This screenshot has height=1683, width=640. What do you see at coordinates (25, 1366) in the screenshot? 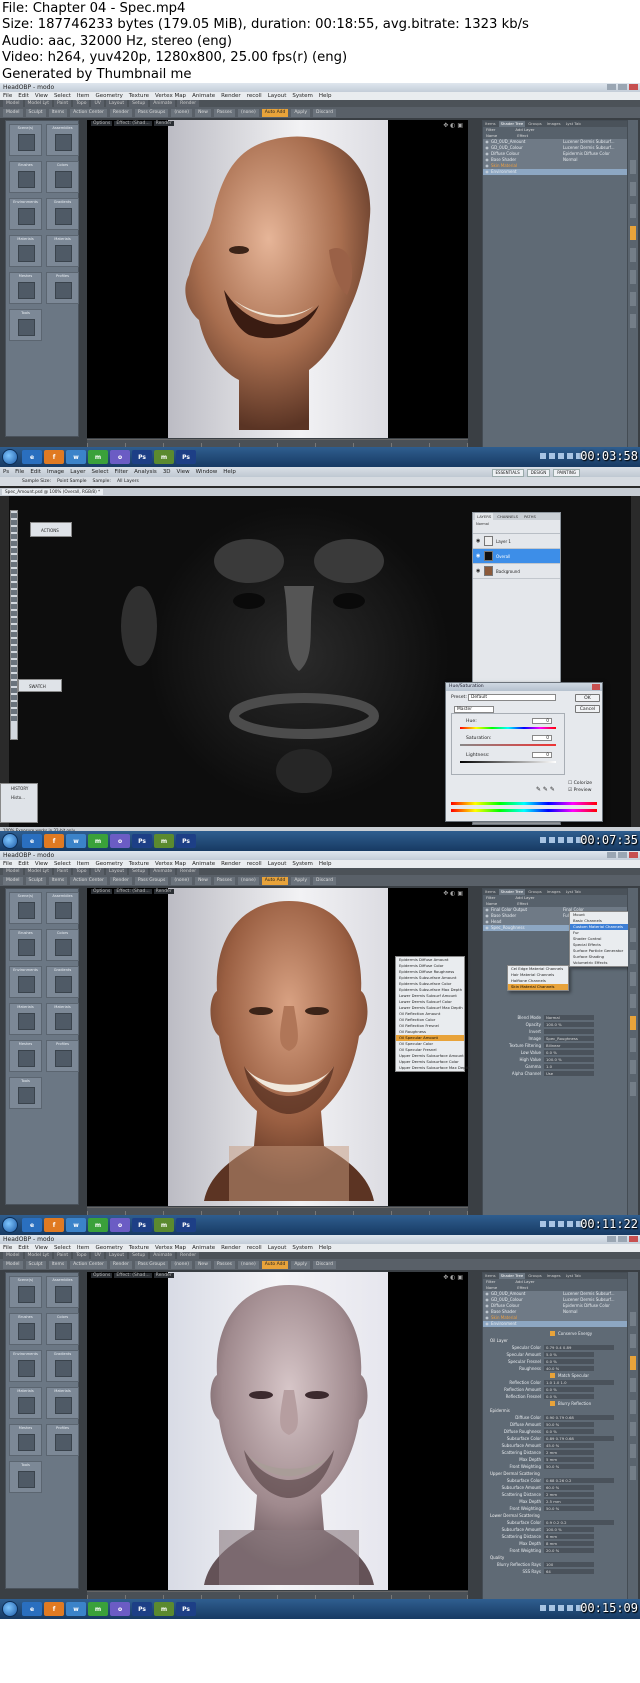
I see `preset-tile: Environments` at bounding box center [25, 1366].